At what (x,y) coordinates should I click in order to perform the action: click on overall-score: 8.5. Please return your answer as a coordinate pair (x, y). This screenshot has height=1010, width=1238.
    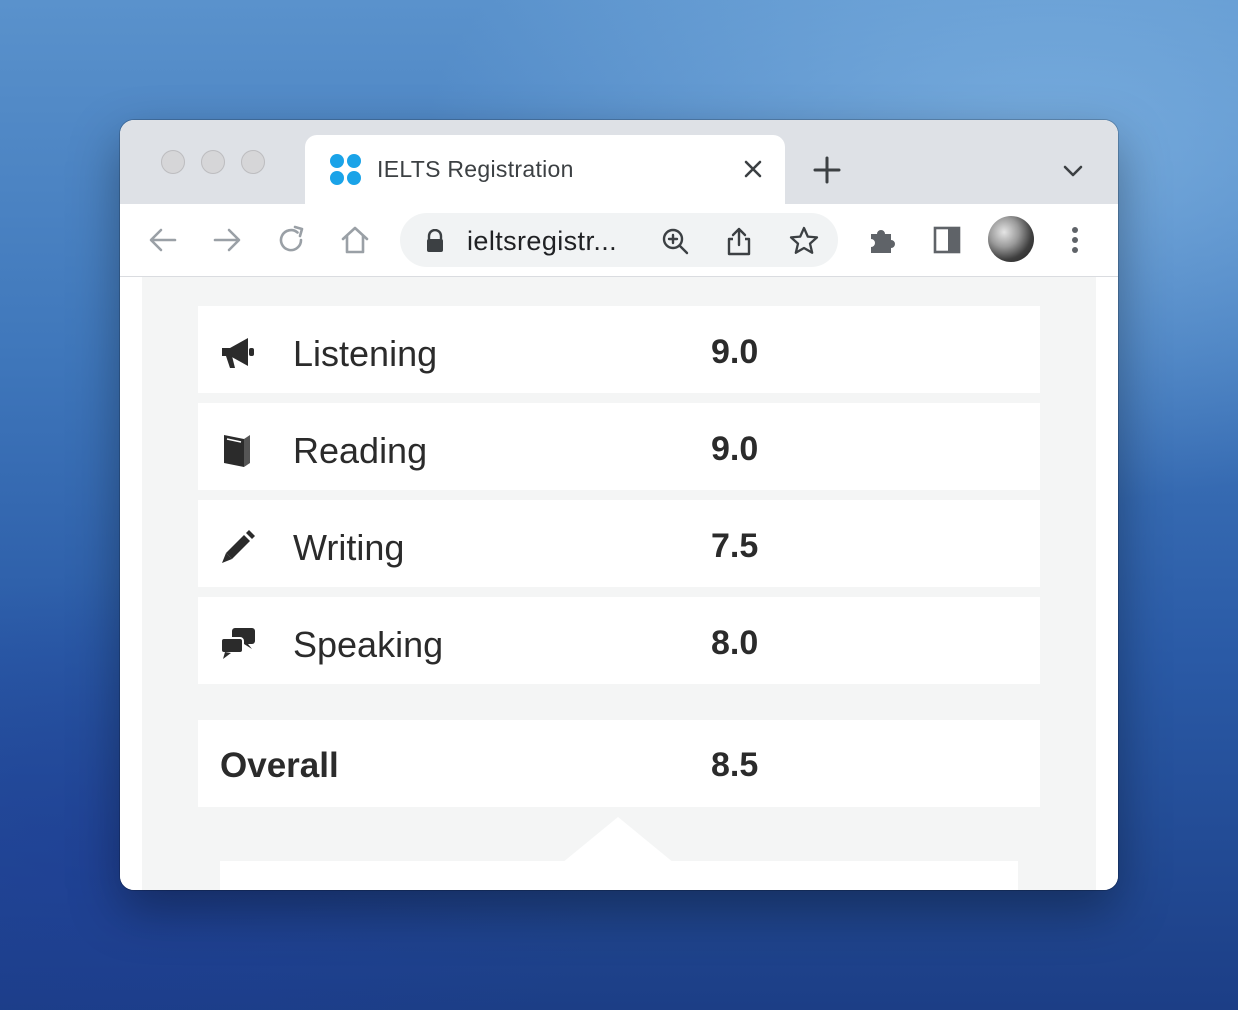
    Looking at the image, I should click on (735, 765).